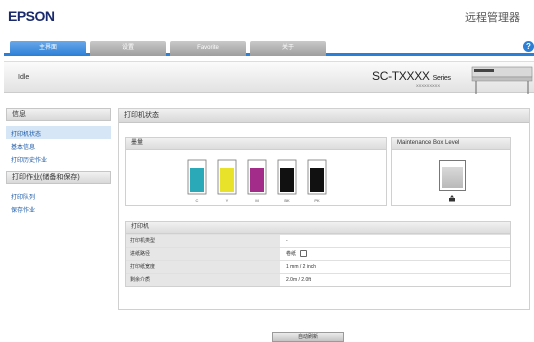 The image size is (534, 342). What do you see at coordinates (203, 254) in the screenshot?
I see `row-key: 进纸路径` at bounding box center [203, 254].